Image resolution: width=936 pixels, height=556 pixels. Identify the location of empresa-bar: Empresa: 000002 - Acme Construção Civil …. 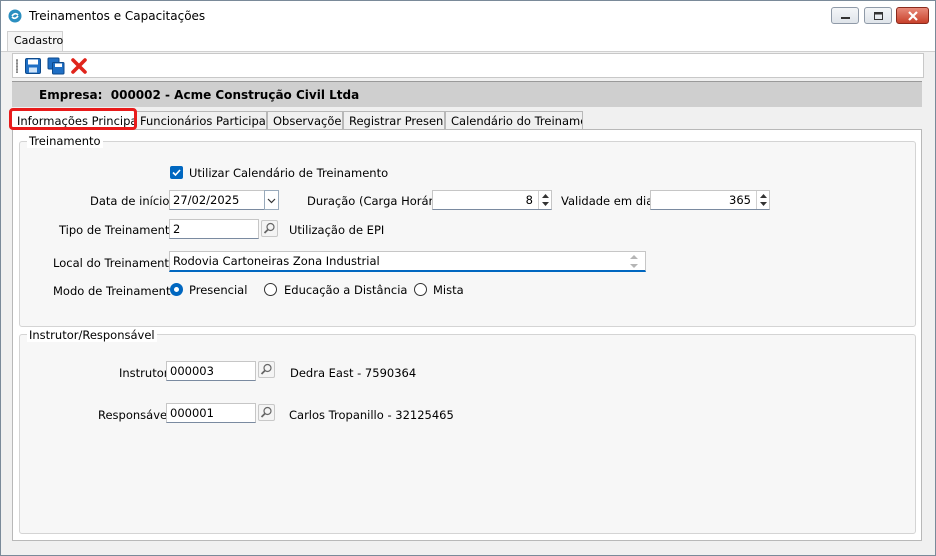
(467, 94).